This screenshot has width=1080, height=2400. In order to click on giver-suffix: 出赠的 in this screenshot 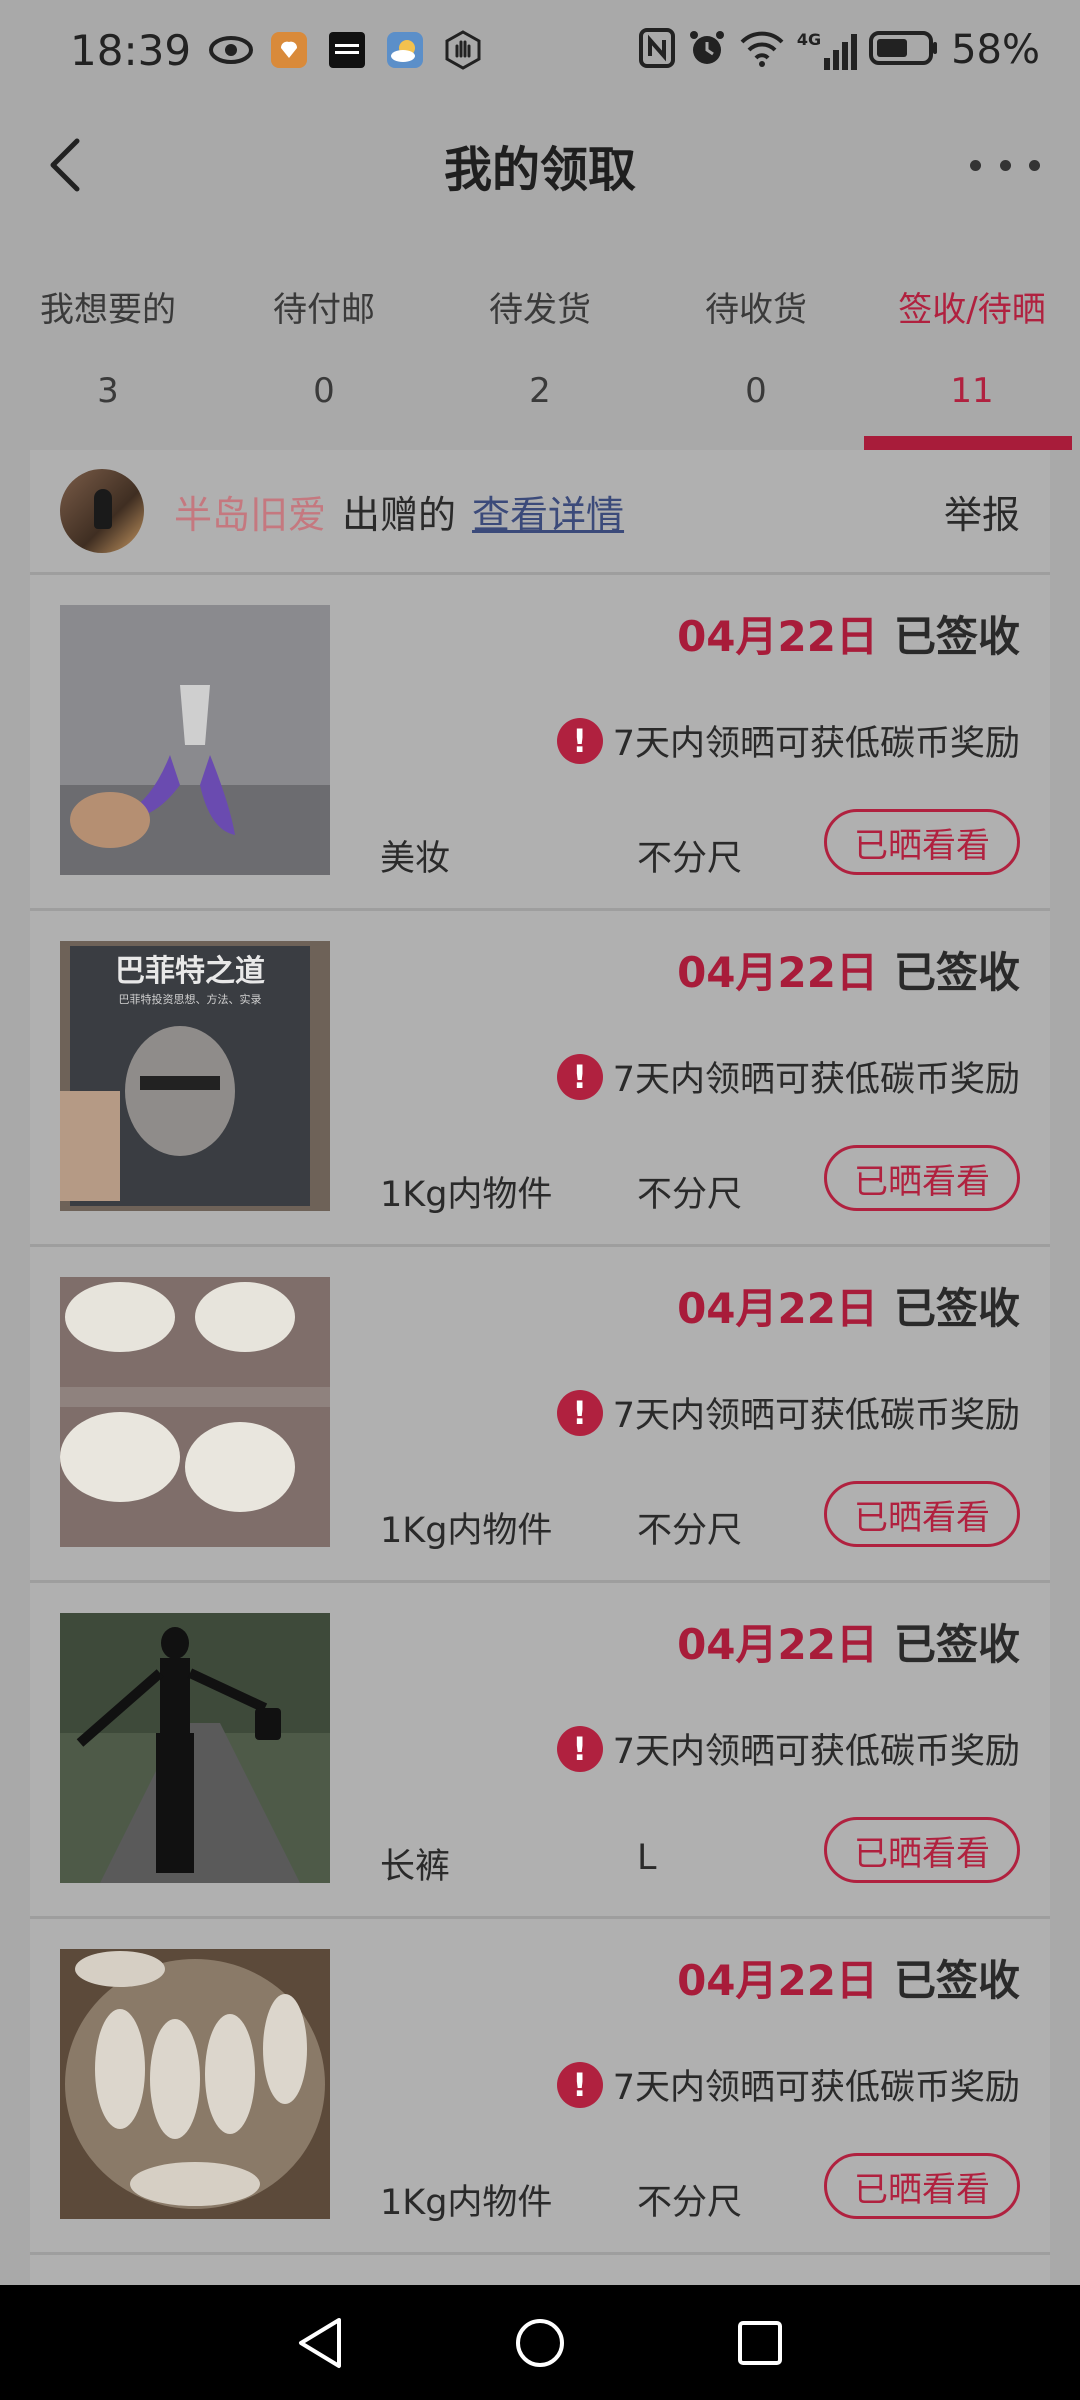, I will do `click(399, 514)`.